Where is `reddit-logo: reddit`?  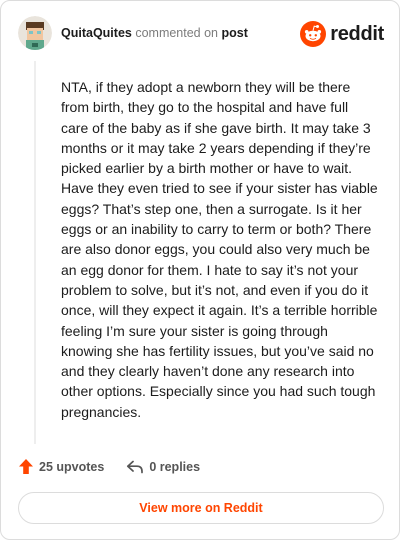
reddit-logo: reddit is located at coordinates (342, 34).